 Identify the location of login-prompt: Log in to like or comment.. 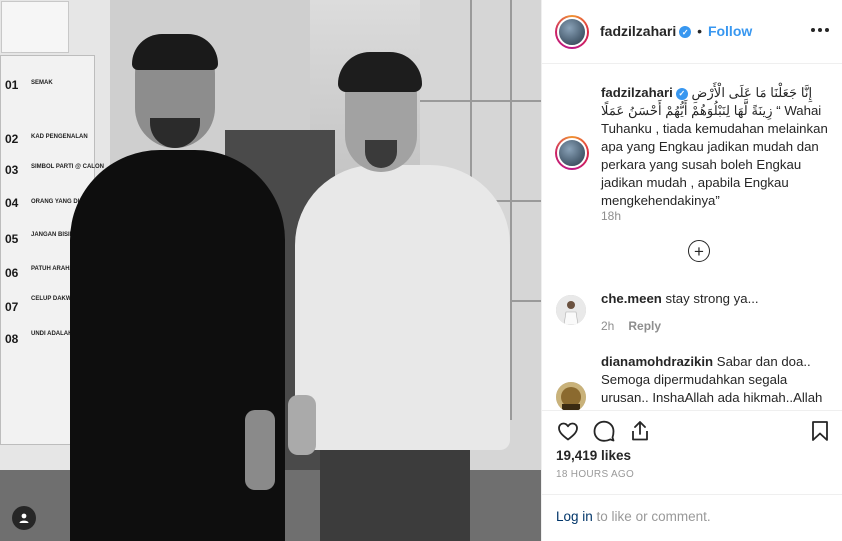
(692, 517).